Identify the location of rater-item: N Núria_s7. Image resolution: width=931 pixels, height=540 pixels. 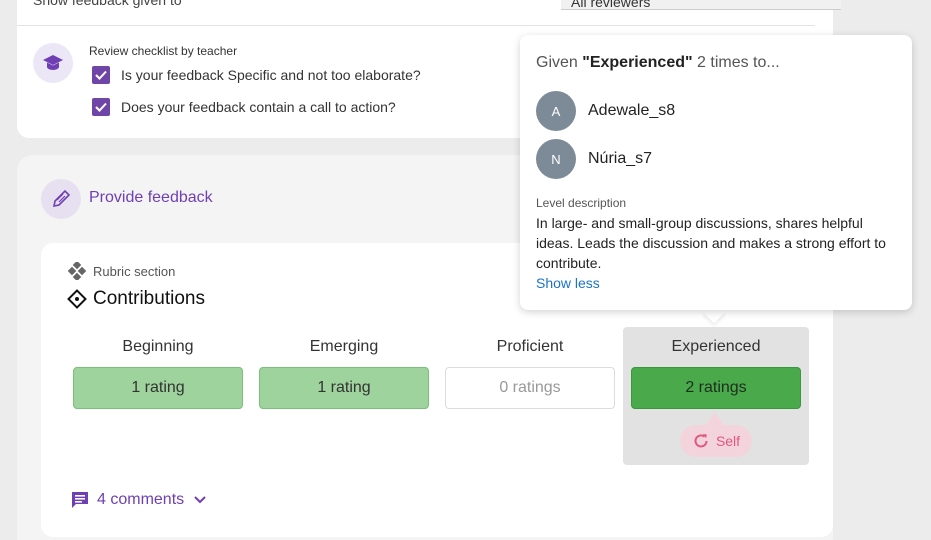
(594, 159).